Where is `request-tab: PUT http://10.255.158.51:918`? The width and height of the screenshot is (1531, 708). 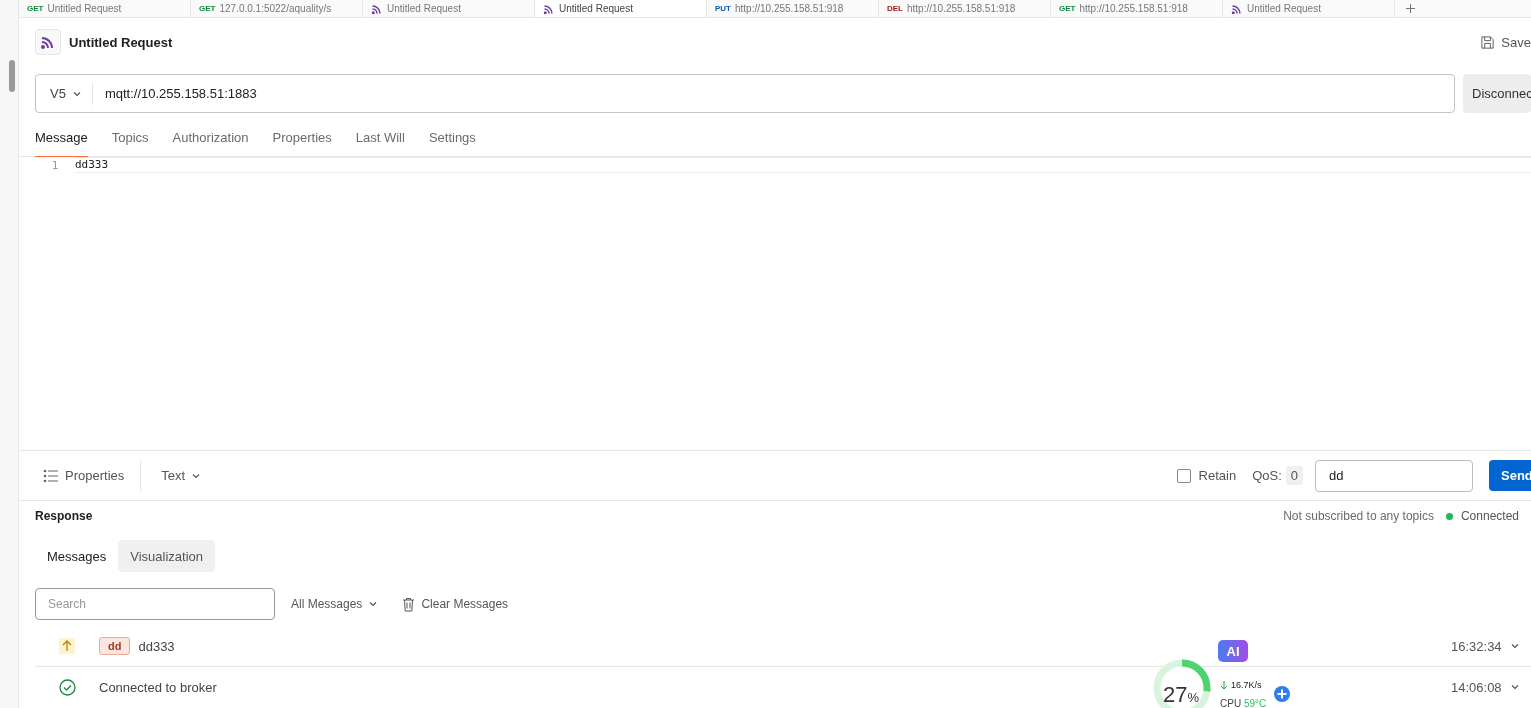 request-tab: PUT http://10.255.158.51:918 is located at coordinates (793, 8).